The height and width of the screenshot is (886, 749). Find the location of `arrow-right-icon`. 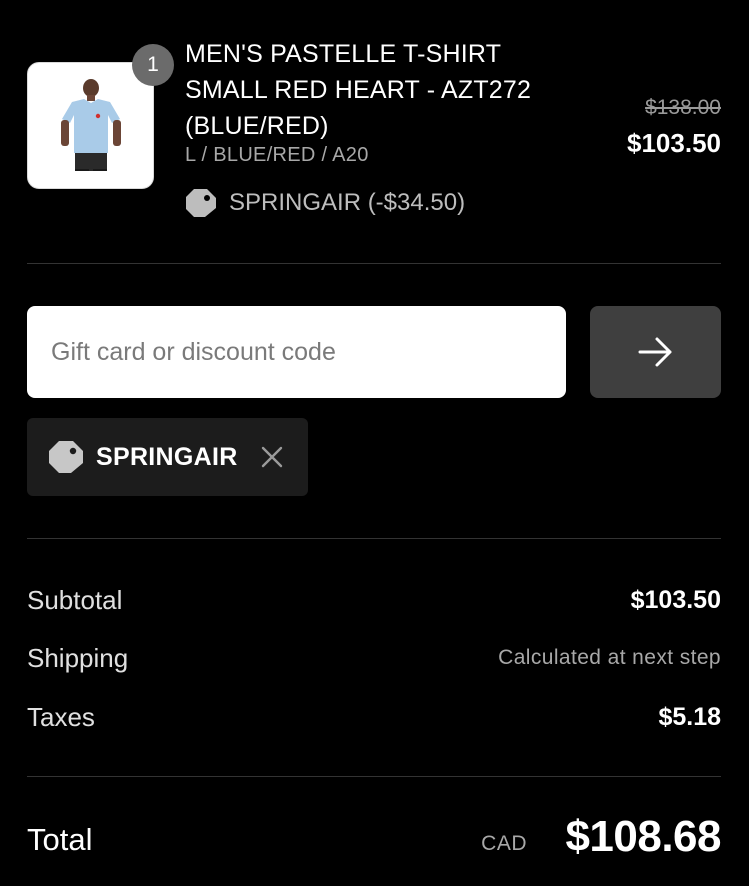

arrow-right-icon is located at coordinates (654, 352).